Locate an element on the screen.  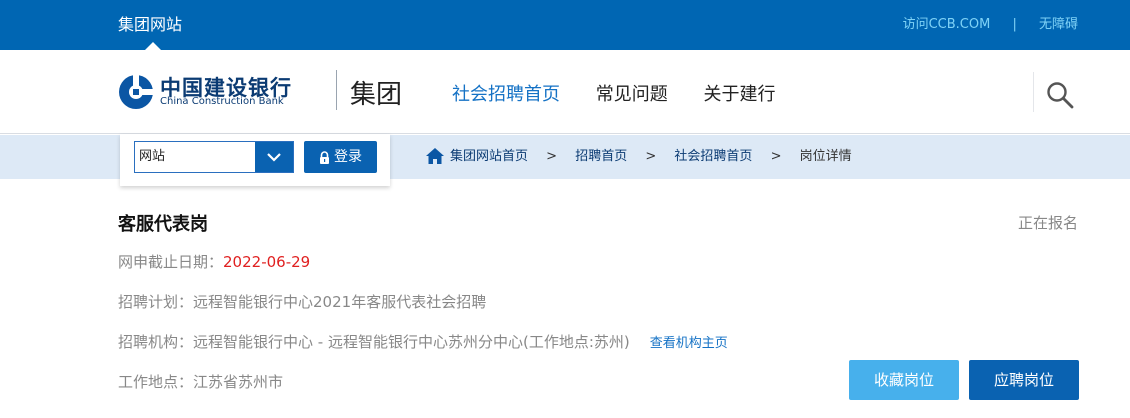
plan-label: 招聘计划： is located at coordinates (156, 302).